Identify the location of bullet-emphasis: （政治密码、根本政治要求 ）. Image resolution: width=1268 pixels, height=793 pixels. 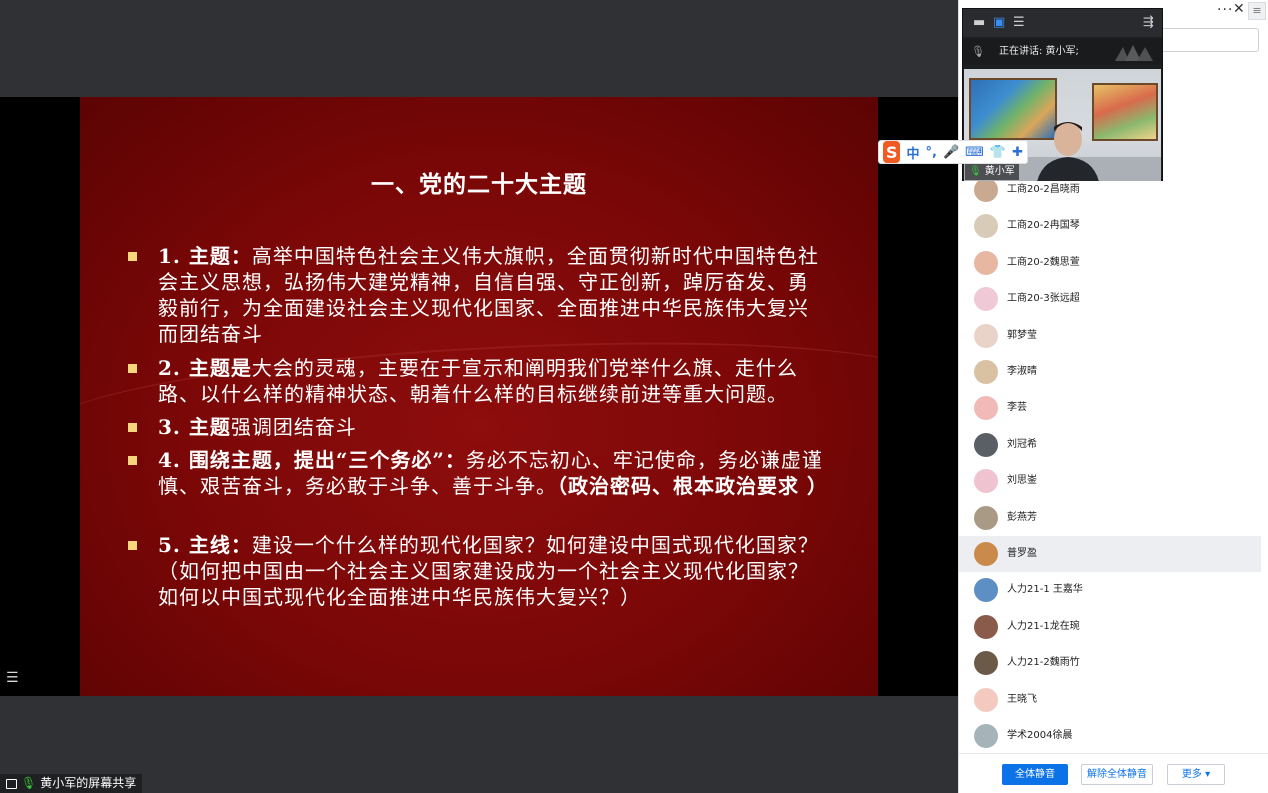
(692, 486).